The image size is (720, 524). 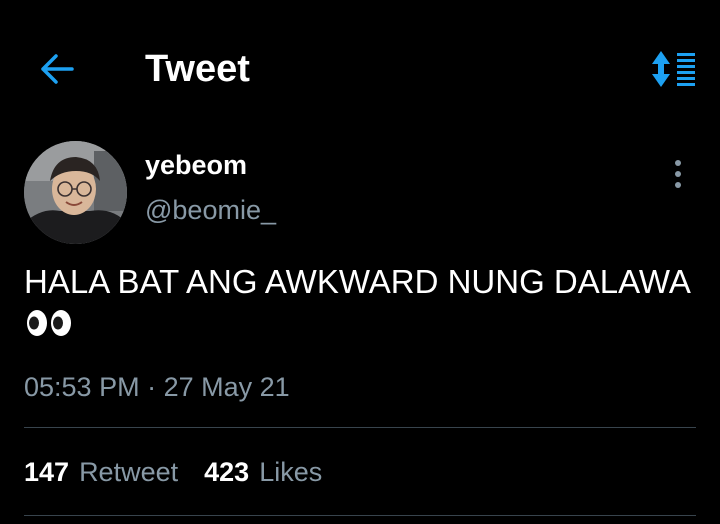 I want to click on tweet-timestamp: 05:53 PM · 27 May 21, so click(x=157, y=387).